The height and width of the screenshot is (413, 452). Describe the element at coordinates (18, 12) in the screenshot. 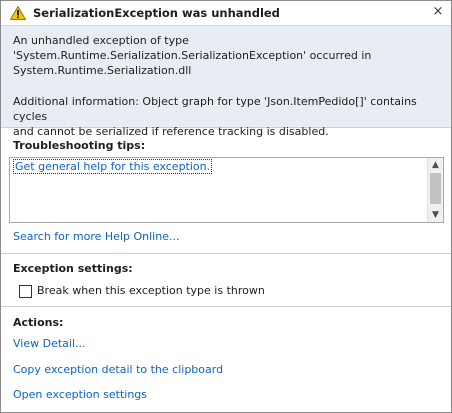

I see `warning-icon` at that location.